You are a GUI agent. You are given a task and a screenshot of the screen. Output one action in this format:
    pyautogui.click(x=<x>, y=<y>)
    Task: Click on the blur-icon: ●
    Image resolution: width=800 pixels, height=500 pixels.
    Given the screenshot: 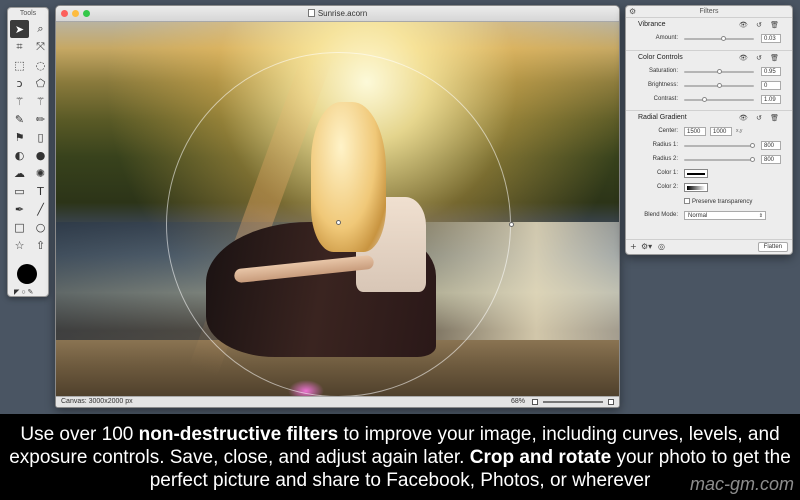 What is the action you would take?
    pyautogui.click(x=40, y=155)
    